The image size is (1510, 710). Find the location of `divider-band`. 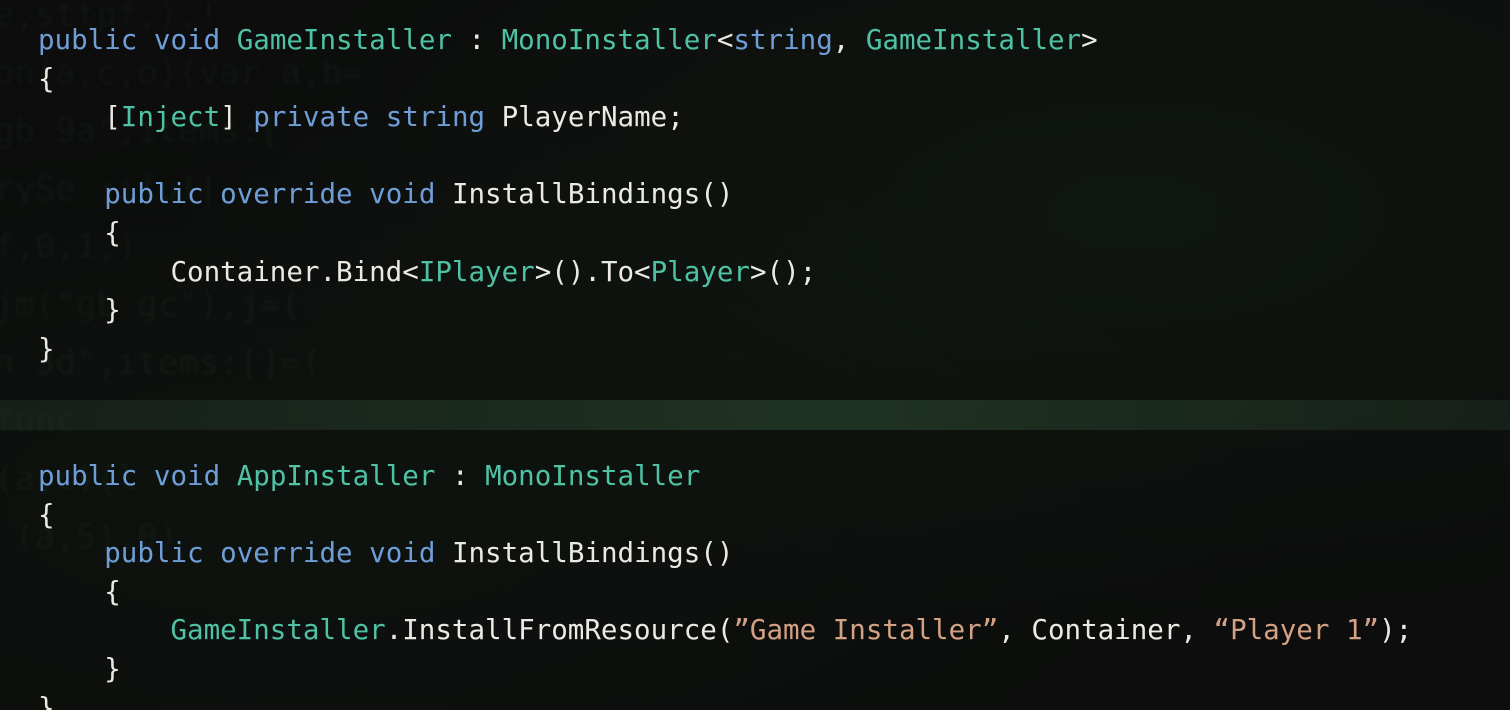

divider-band is located at coordinates (755, 415).